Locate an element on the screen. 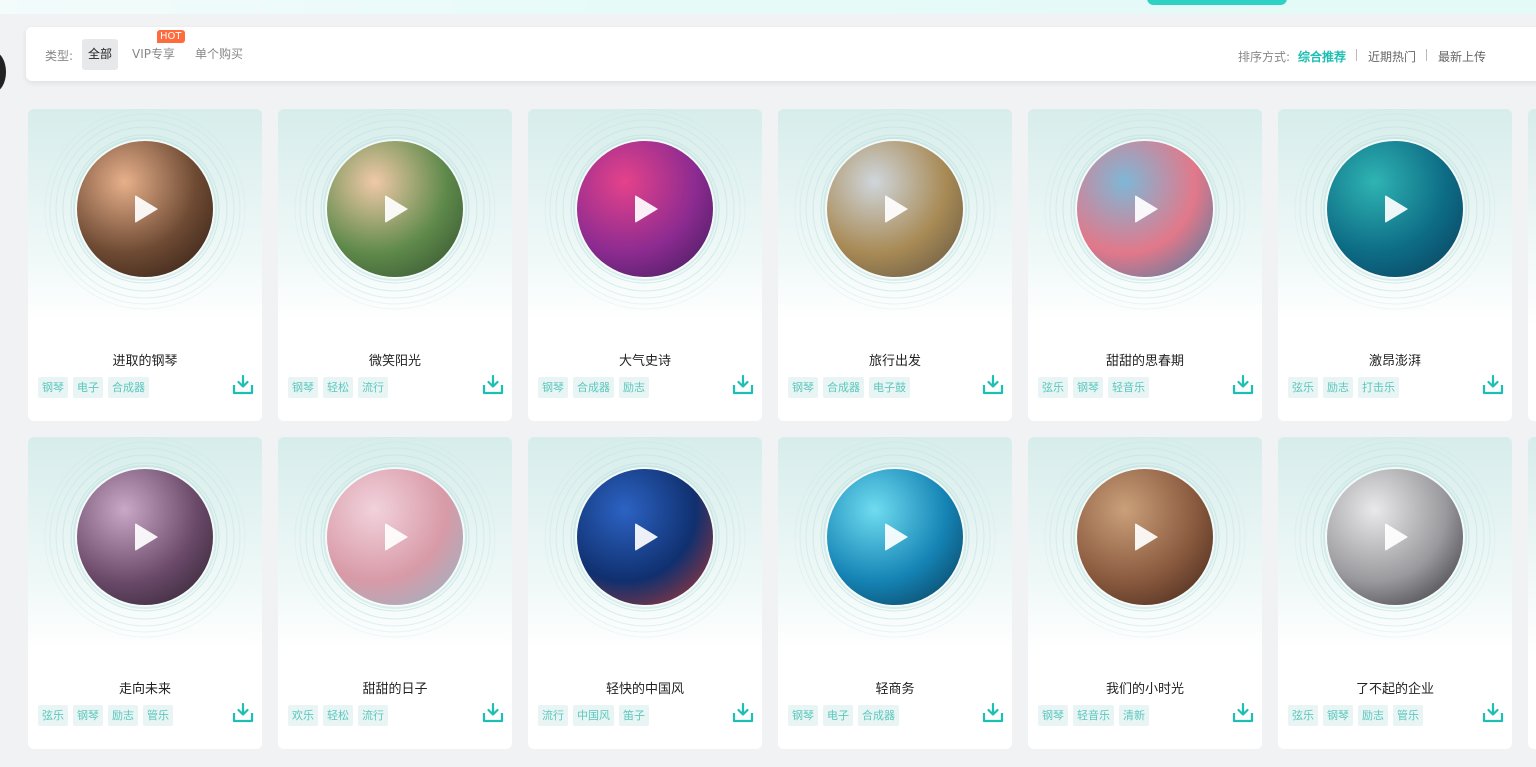 The height and width of the screenshot is (767, 1536). music-card: 激昂澎湃 弦乐 励志 打击乐 is located at coordinates (1395, 265).